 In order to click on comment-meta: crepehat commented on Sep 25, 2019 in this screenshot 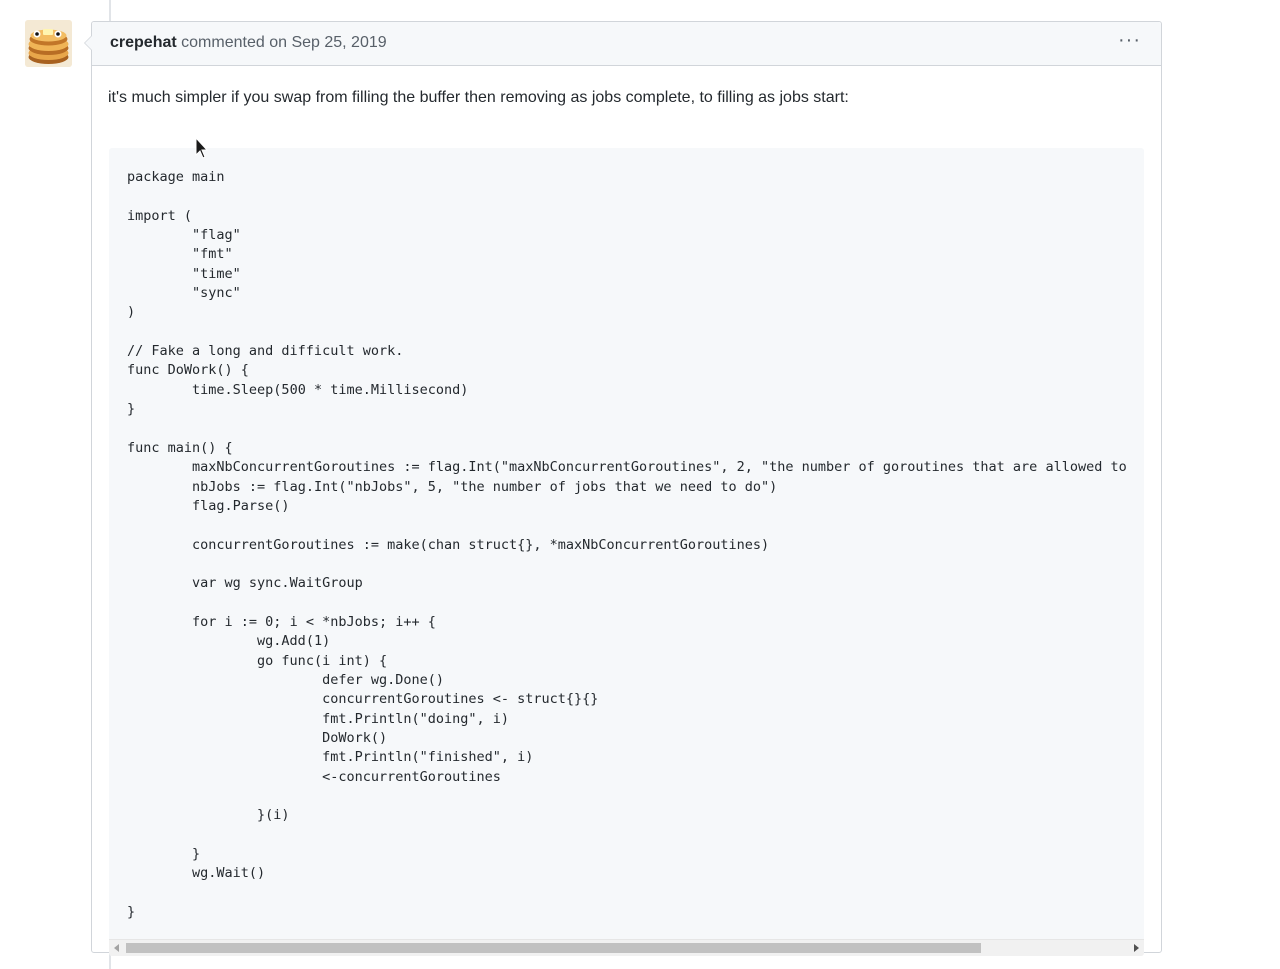, I will do `click(248, 43)`.